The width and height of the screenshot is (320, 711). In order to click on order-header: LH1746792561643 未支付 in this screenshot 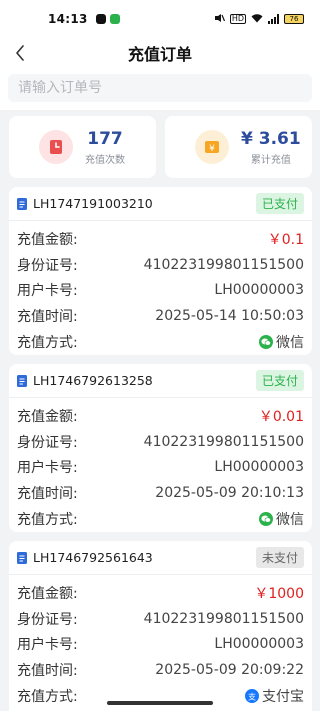, I will do `click(160, 558)`.